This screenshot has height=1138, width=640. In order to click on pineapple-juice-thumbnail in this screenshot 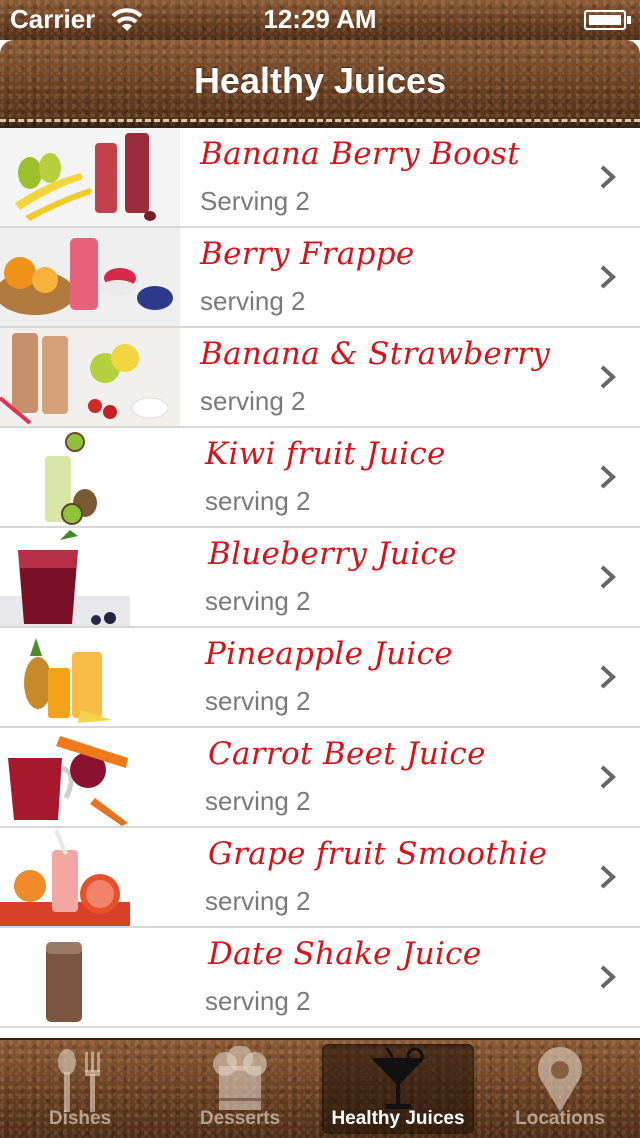, I will do `click(65, 677)`.